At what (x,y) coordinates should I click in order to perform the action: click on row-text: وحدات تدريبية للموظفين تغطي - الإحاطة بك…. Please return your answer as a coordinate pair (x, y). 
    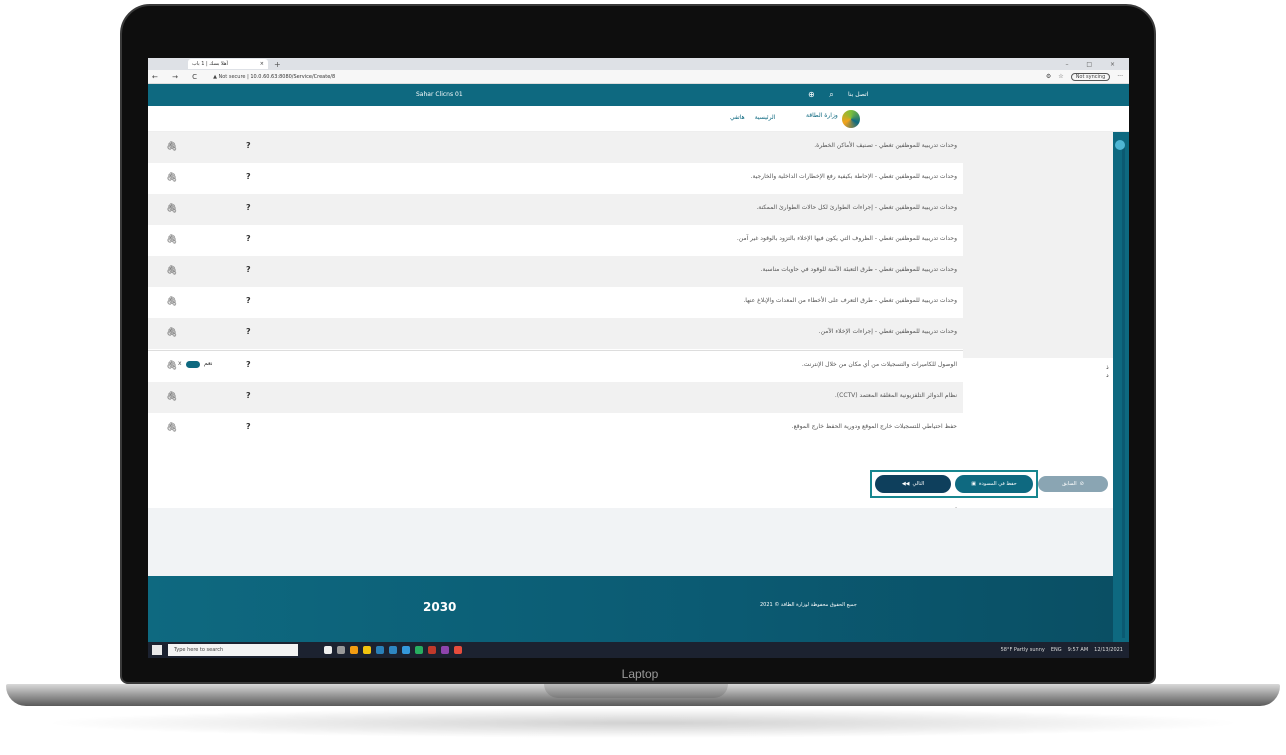
    Looking at the image, I should click on (853, 176).